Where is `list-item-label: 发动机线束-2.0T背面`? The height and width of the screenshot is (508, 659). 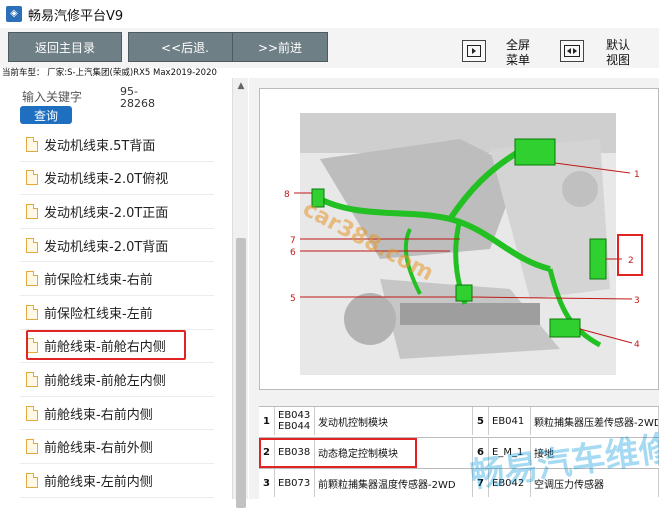
list-item-label: 发动机线束-2.0T背面 is located at coordinates (106, 247).